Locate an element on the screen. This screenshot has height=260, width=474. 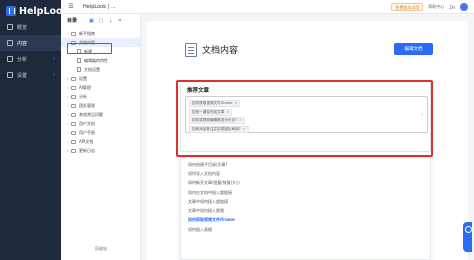
doc-tree-title: 目录 is located at coordinates (72, 21).